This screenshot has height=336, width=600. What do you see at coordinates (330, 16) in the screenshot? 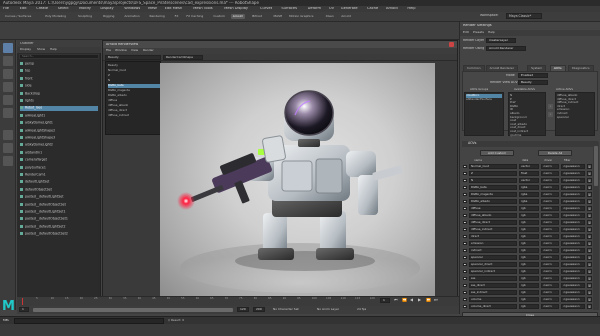
I see `shelf-tab-xgen: XGen` at bounding box center [330, 16].